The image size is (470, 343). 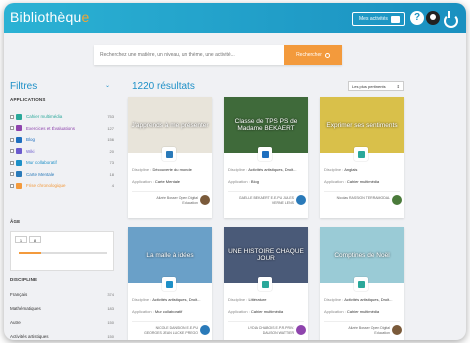 I want to click on app-filter-count: 127, so click(x=110, y=128).